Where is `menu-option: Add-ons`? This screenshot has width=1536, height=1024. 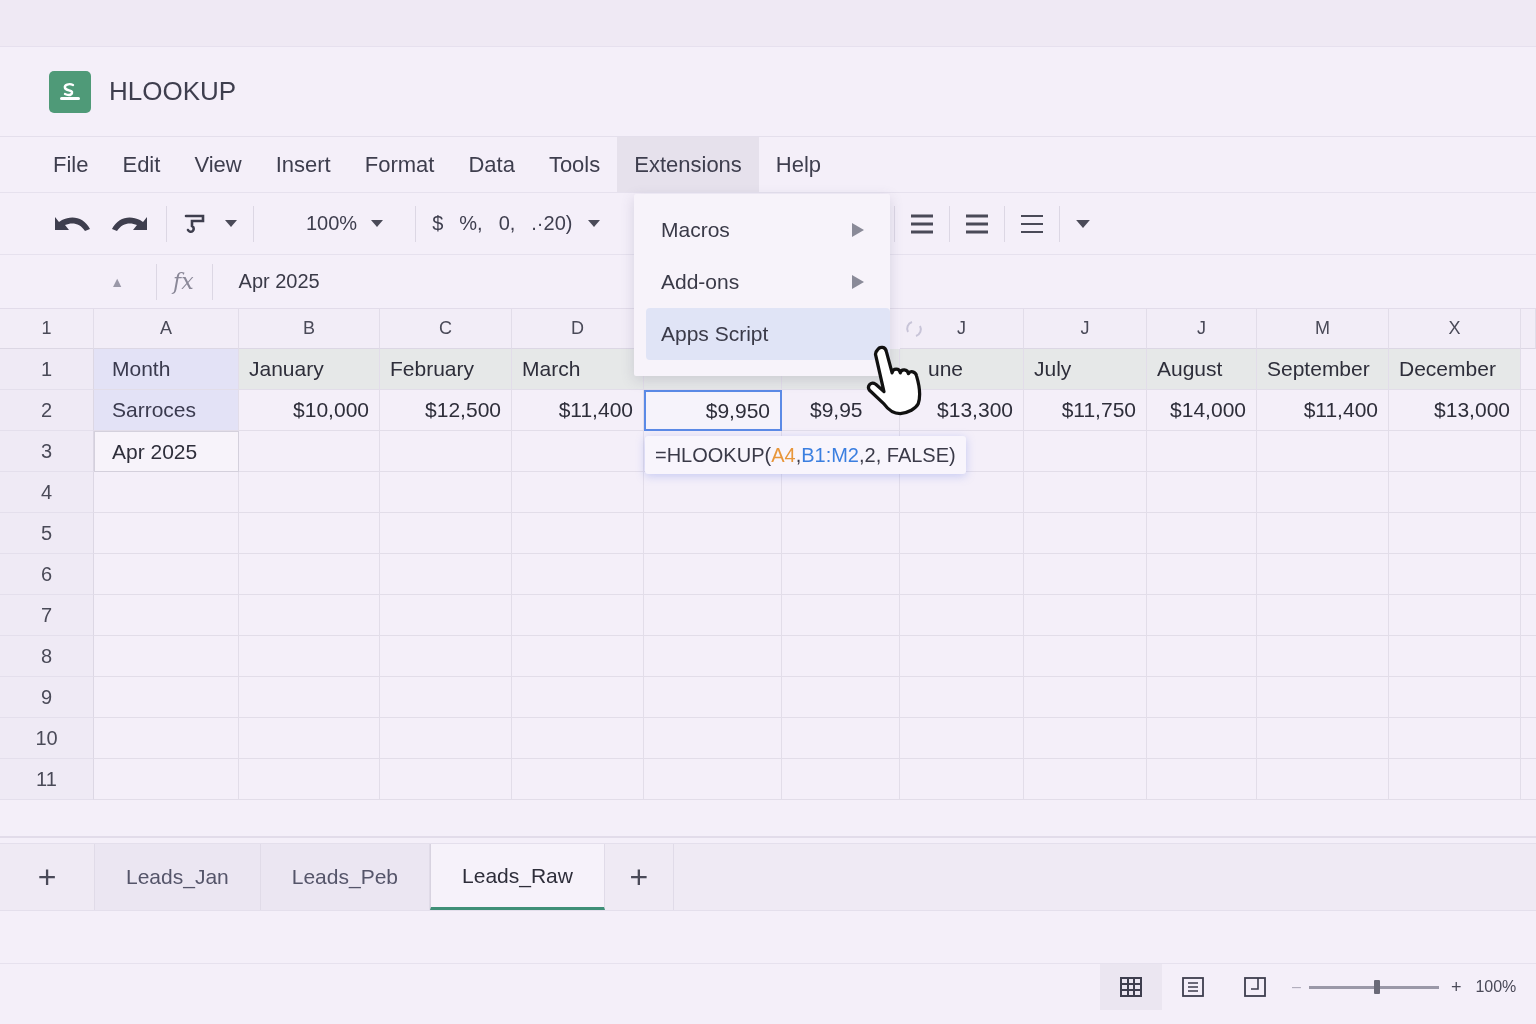
menu-option: Add-ons is located at coordinates (768, 282).